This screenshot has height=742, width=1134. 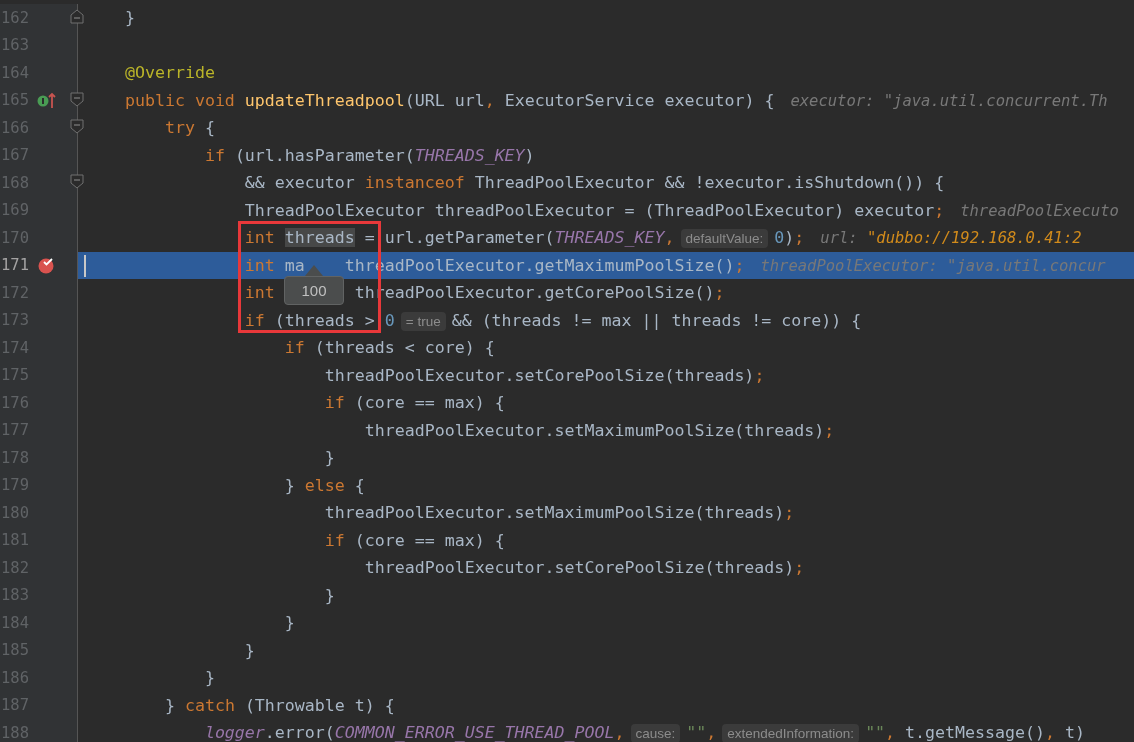 I want to click on code-text: && (threads != max || threads != core)) {, so click(x=656, y=320).